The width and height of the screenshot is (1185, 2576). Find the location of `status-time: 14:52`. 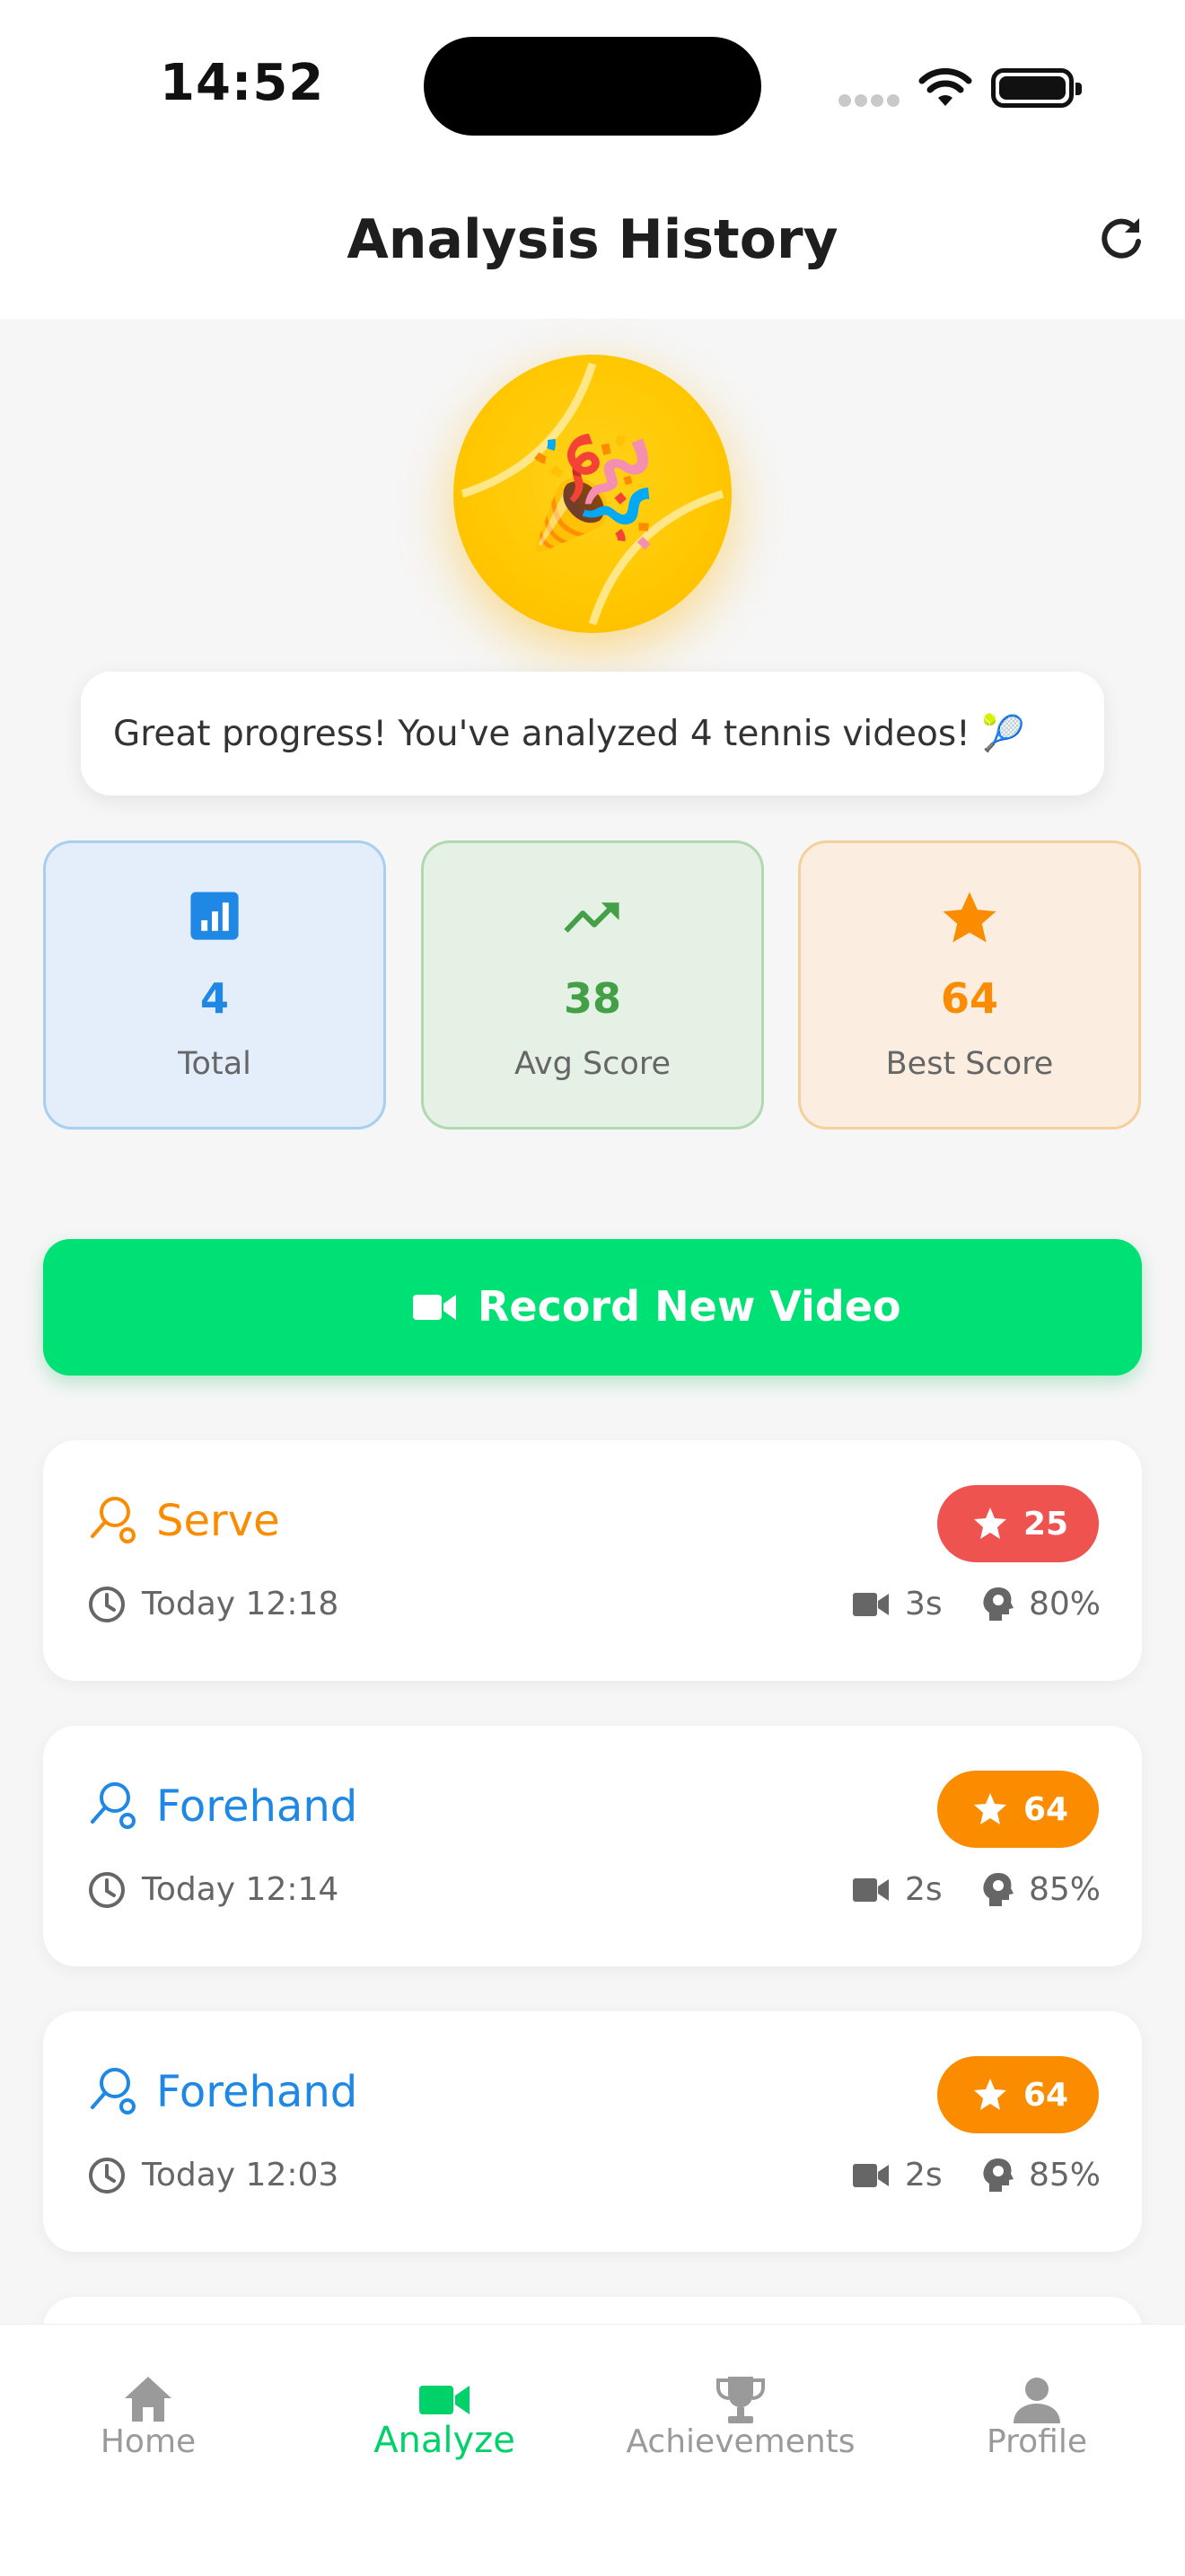

status-time: 14:52 is located at coordinates (242, 83).